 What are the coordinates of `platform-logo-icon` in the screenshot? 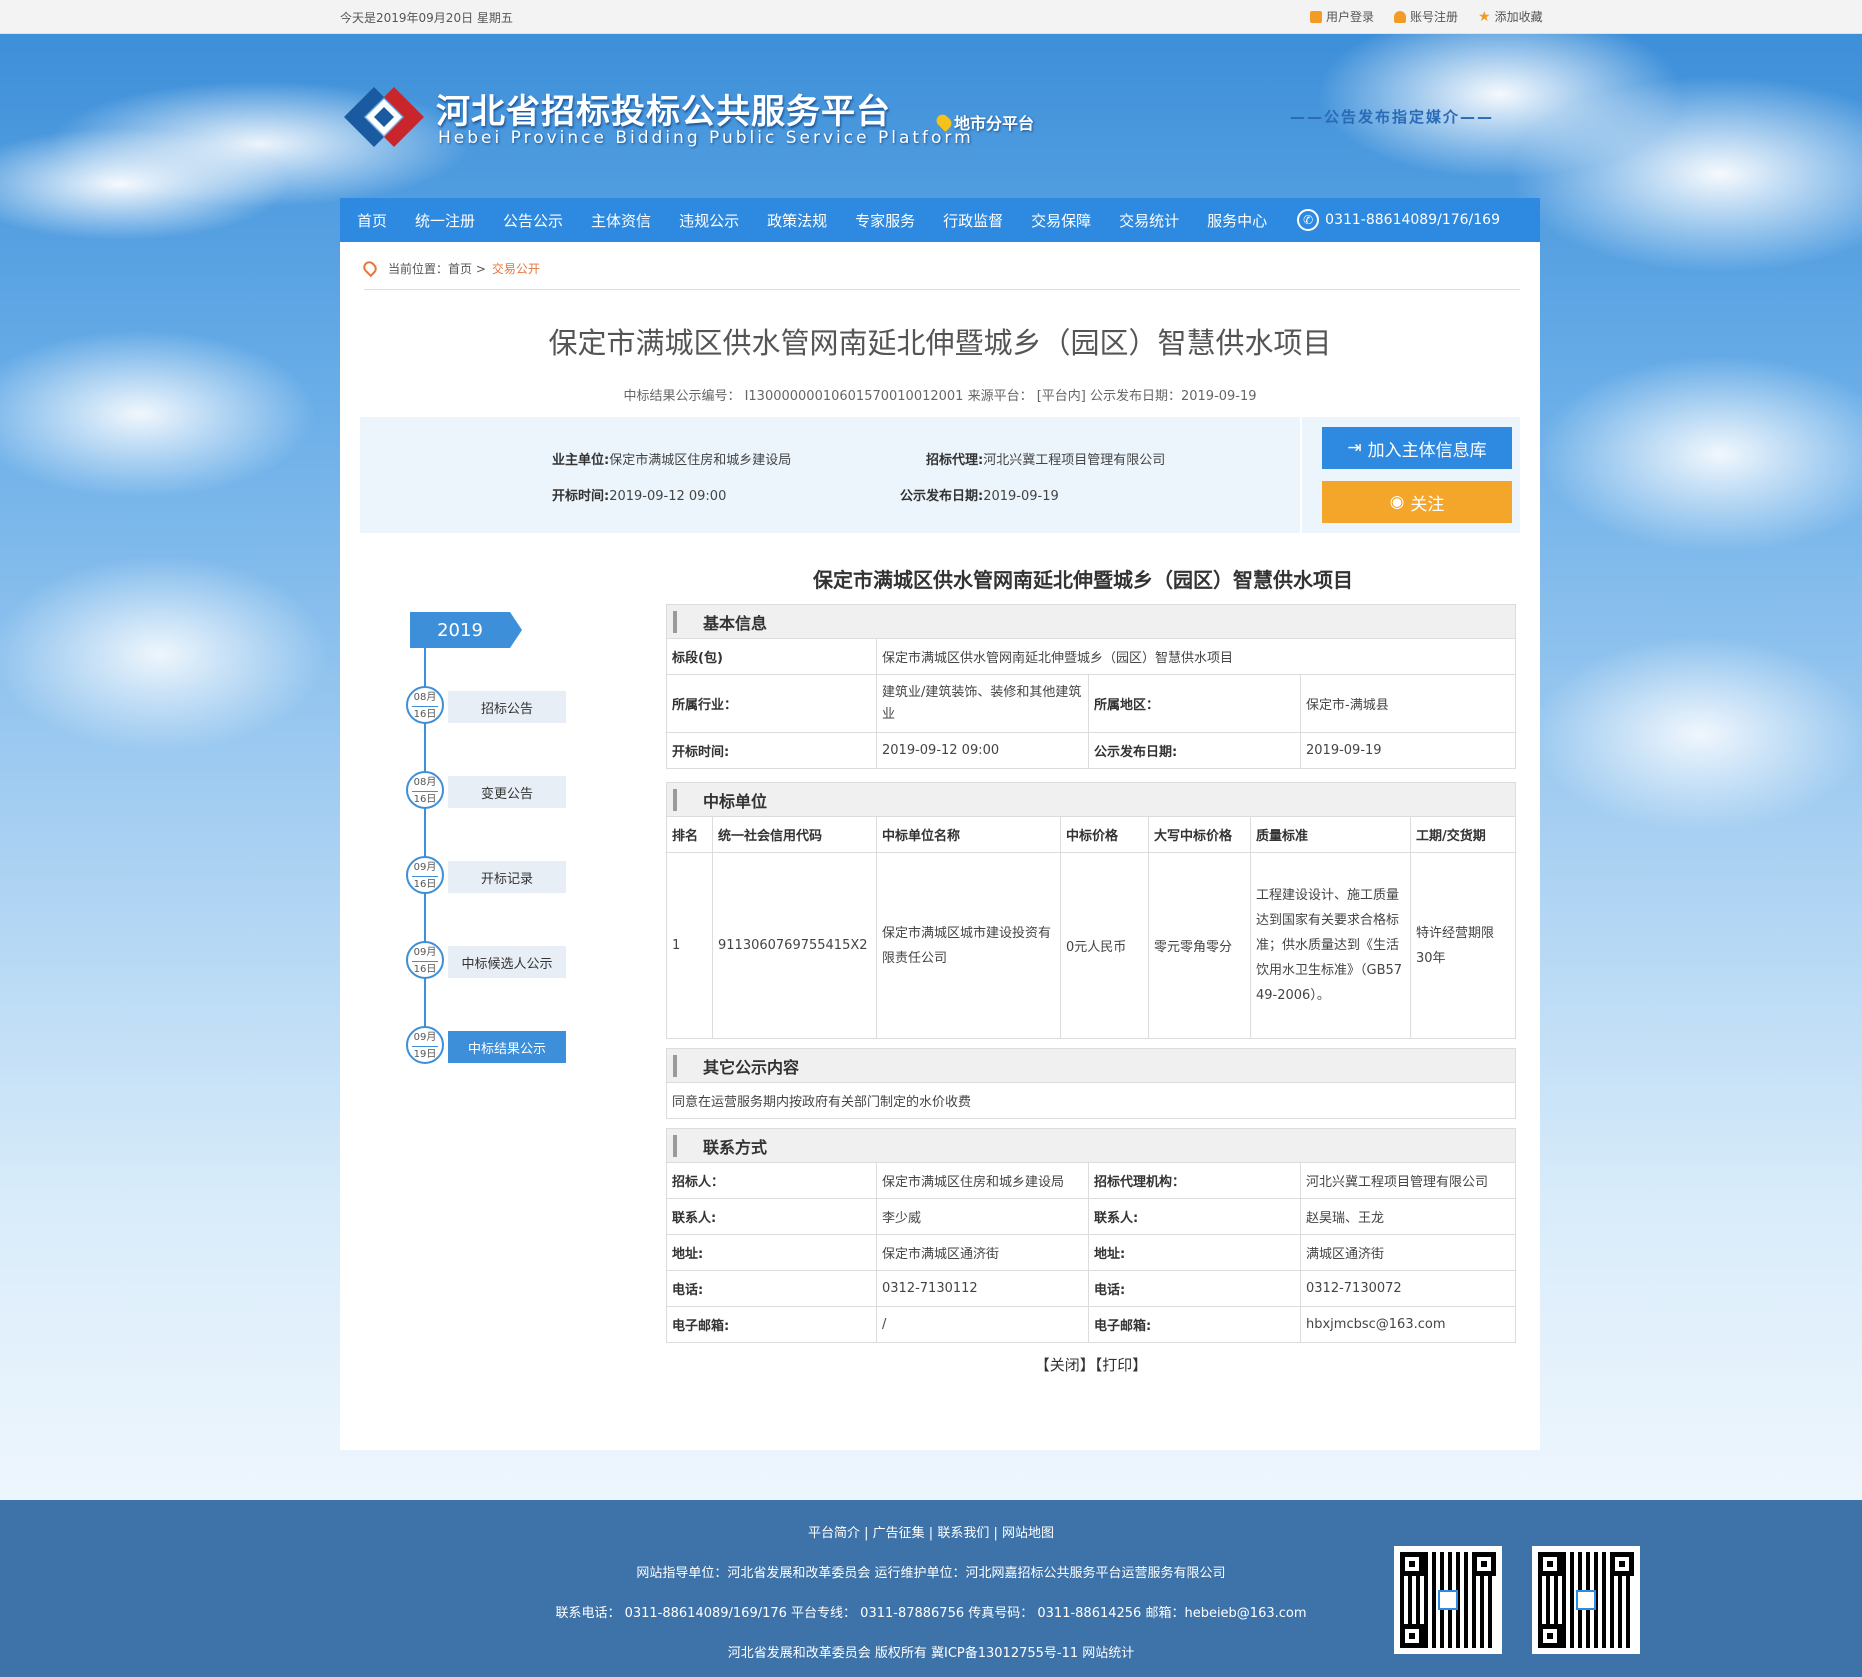 It's located at (384, 117).